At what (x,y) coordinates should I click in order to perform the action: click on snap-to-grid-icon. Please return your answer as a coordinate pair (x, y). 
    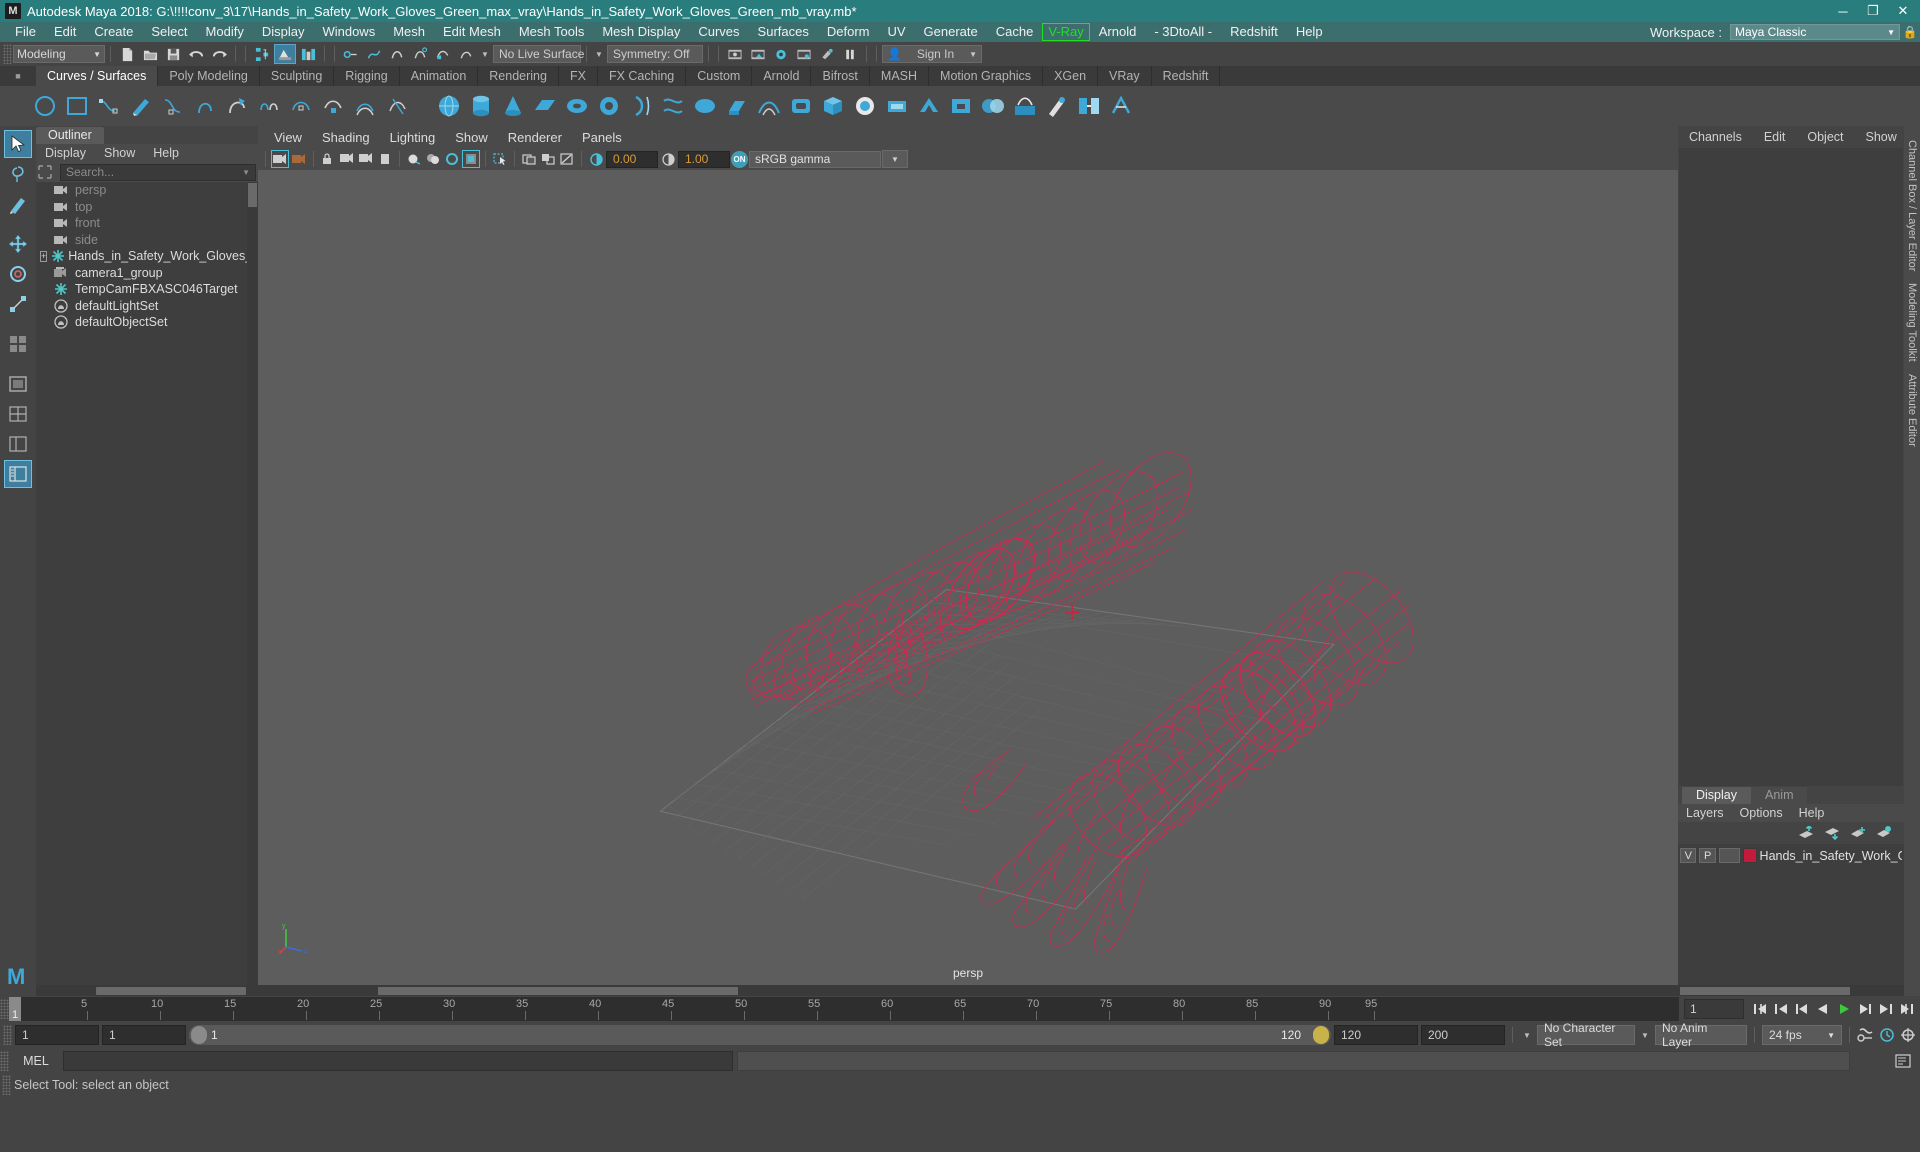
    Looking at the image, I should click on (351, 54).